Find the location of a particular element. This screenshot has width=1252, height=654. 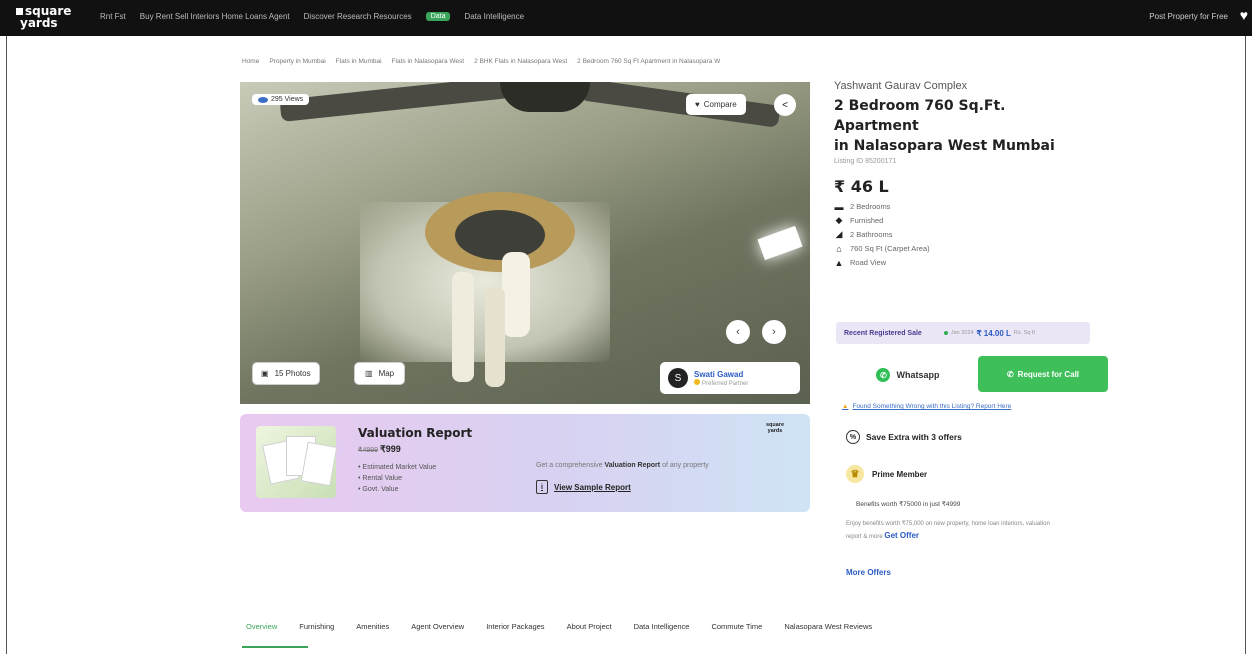

old-price: ₹4999 is located at coordinates (368, 450).